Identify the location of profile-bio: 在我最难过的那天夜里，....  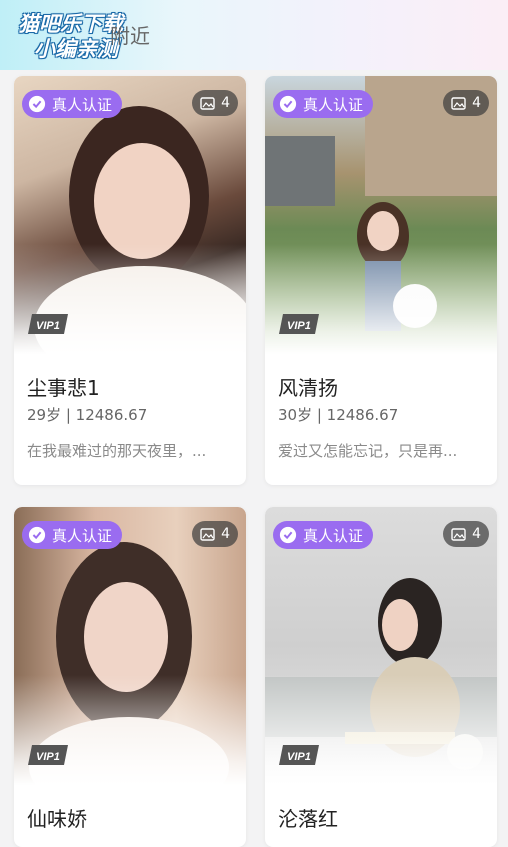
(117, 451).